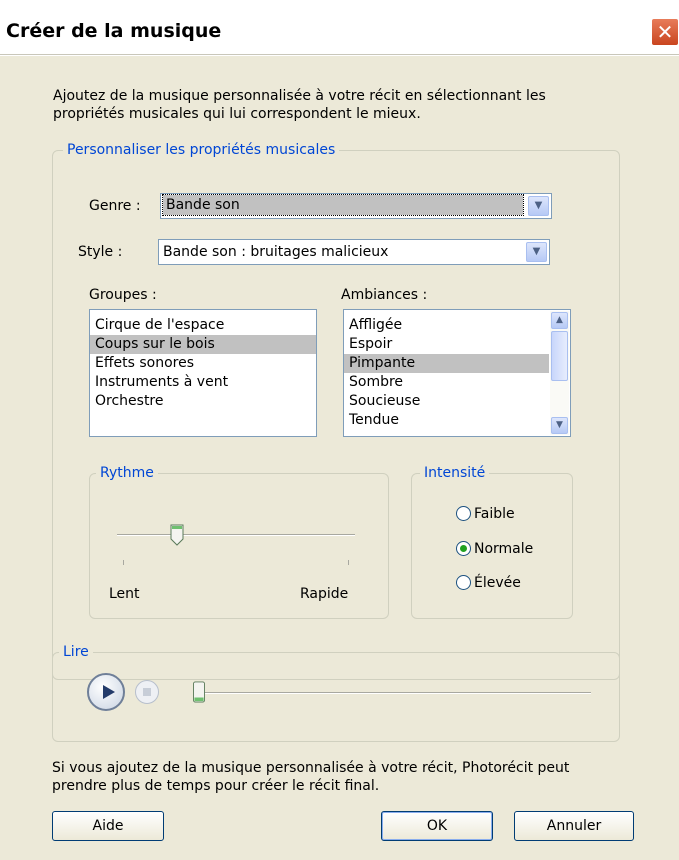  I want to click on radio-faible-label: Faible, so click(494, 514).